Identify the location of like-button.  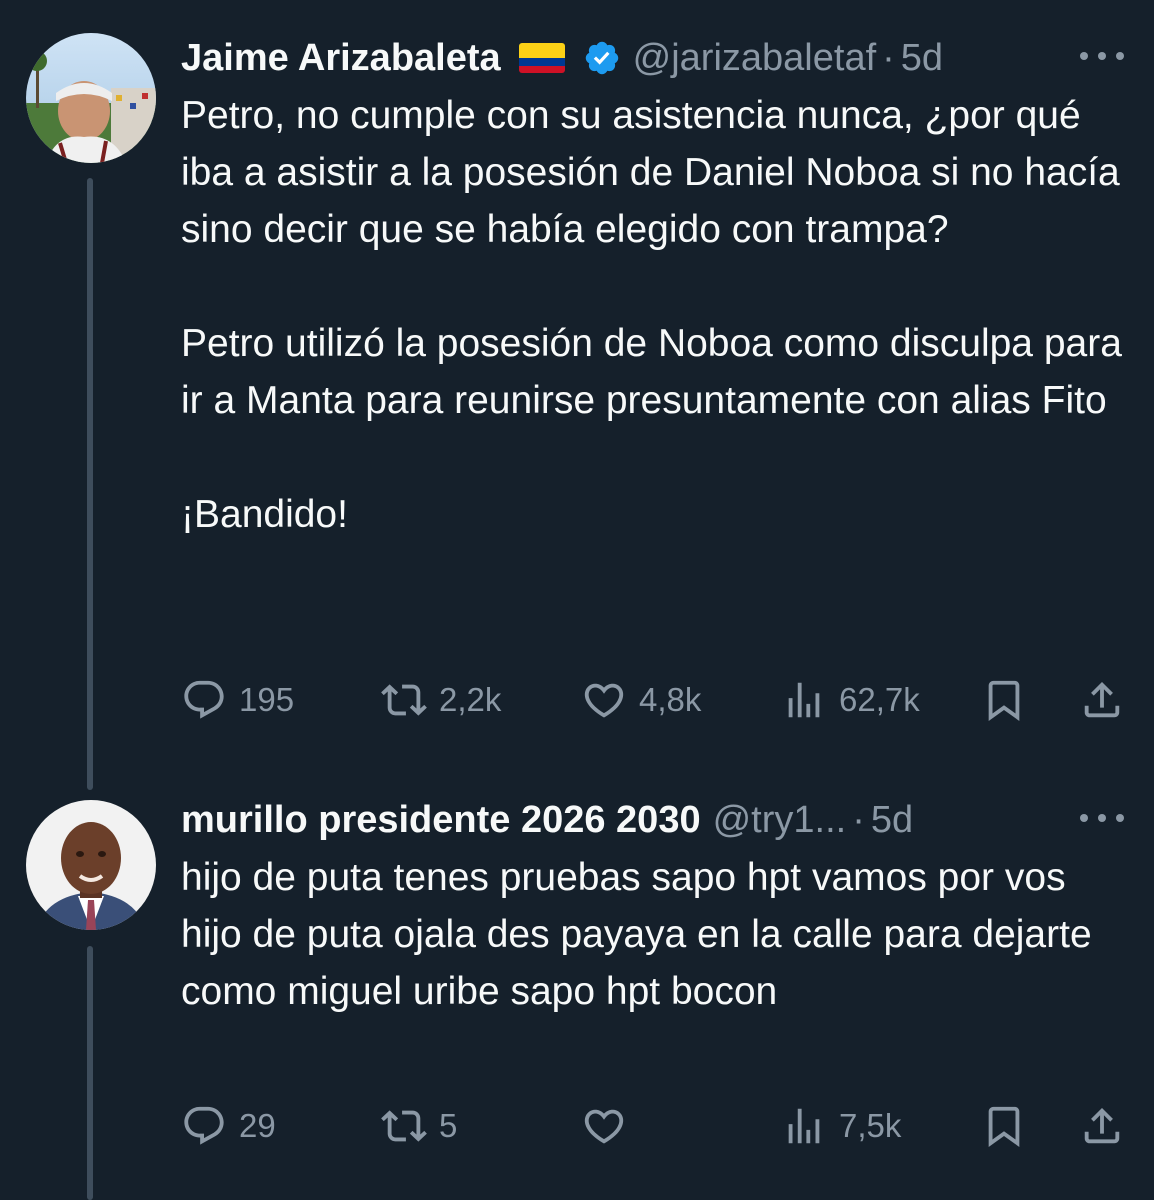
(610, 1126).